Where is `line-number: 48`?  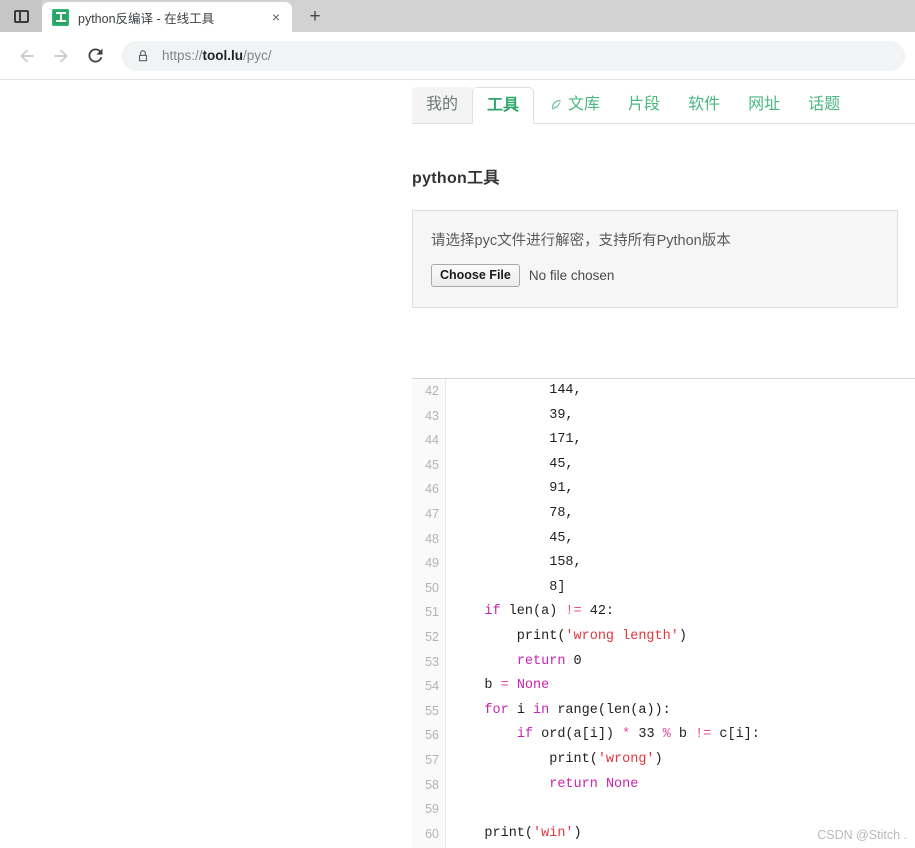
line-number: 48 is located at coordinates (432, 538).